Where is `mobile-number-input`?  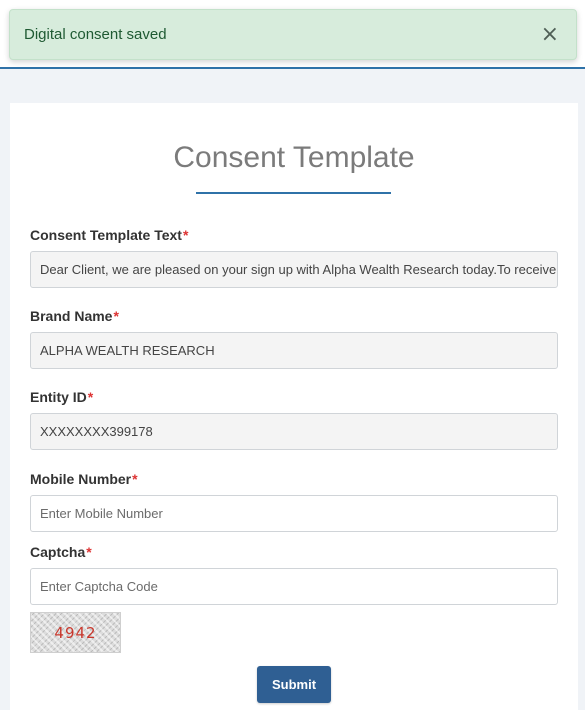 mobile-number-input is located at coordinates (294, 513).